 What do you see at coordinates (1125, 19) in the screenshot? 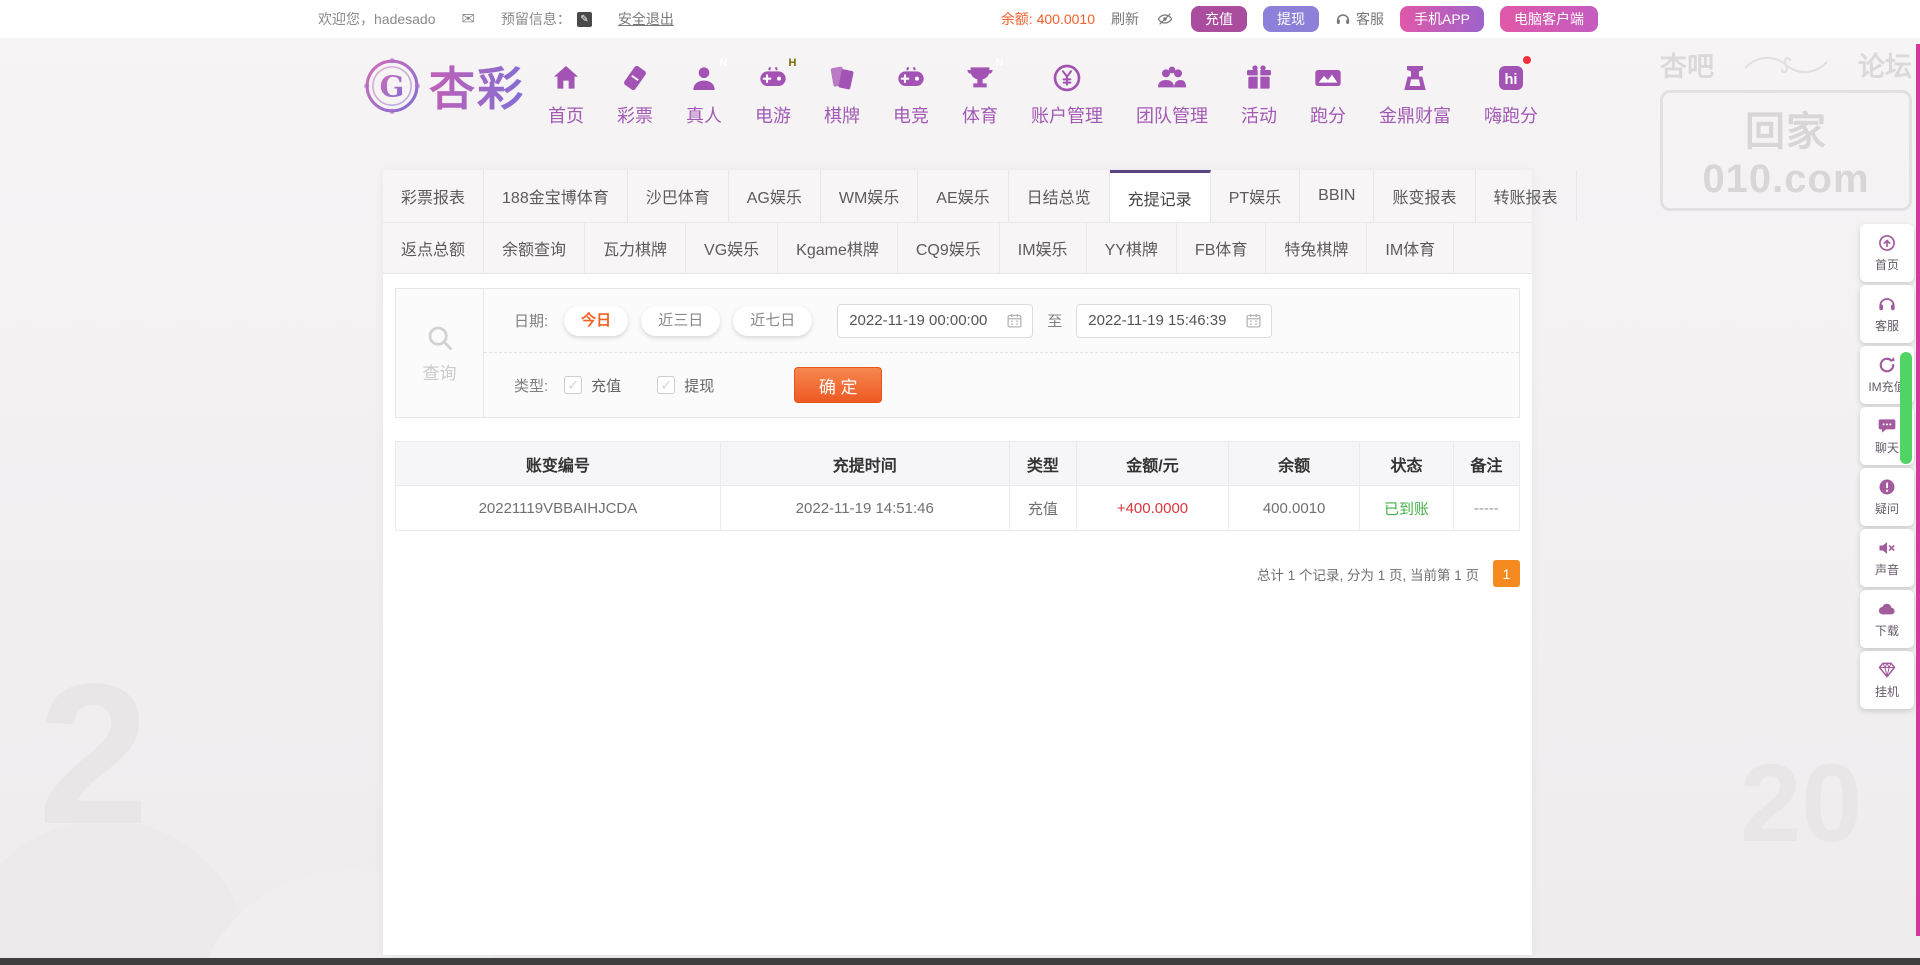
I see `refresh-link: 刷新` at bounding box center [1125, 19].